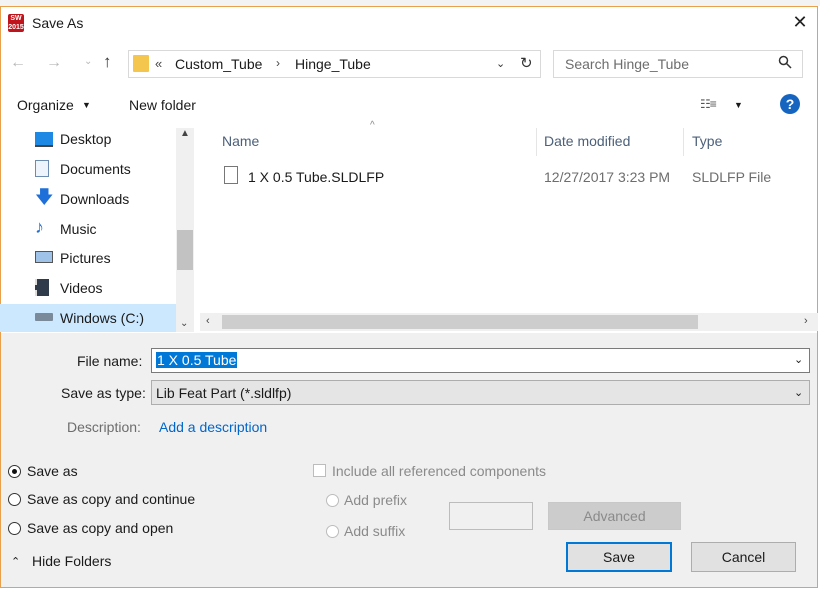 The image size is (820, 590). I want to click on save-as-type-label: Save as type:, so click(103, 393).